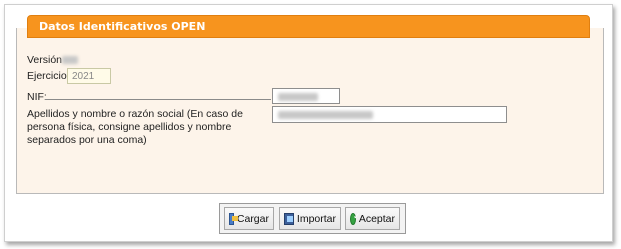  Describe the element at coordinates (355, 218) in the screenshot. I see `check-icon` at that location.